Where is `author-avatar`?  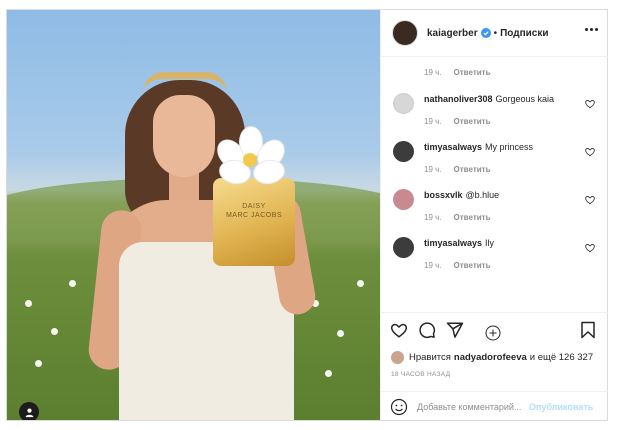 author-avatar is located at coordinates (405, 33).